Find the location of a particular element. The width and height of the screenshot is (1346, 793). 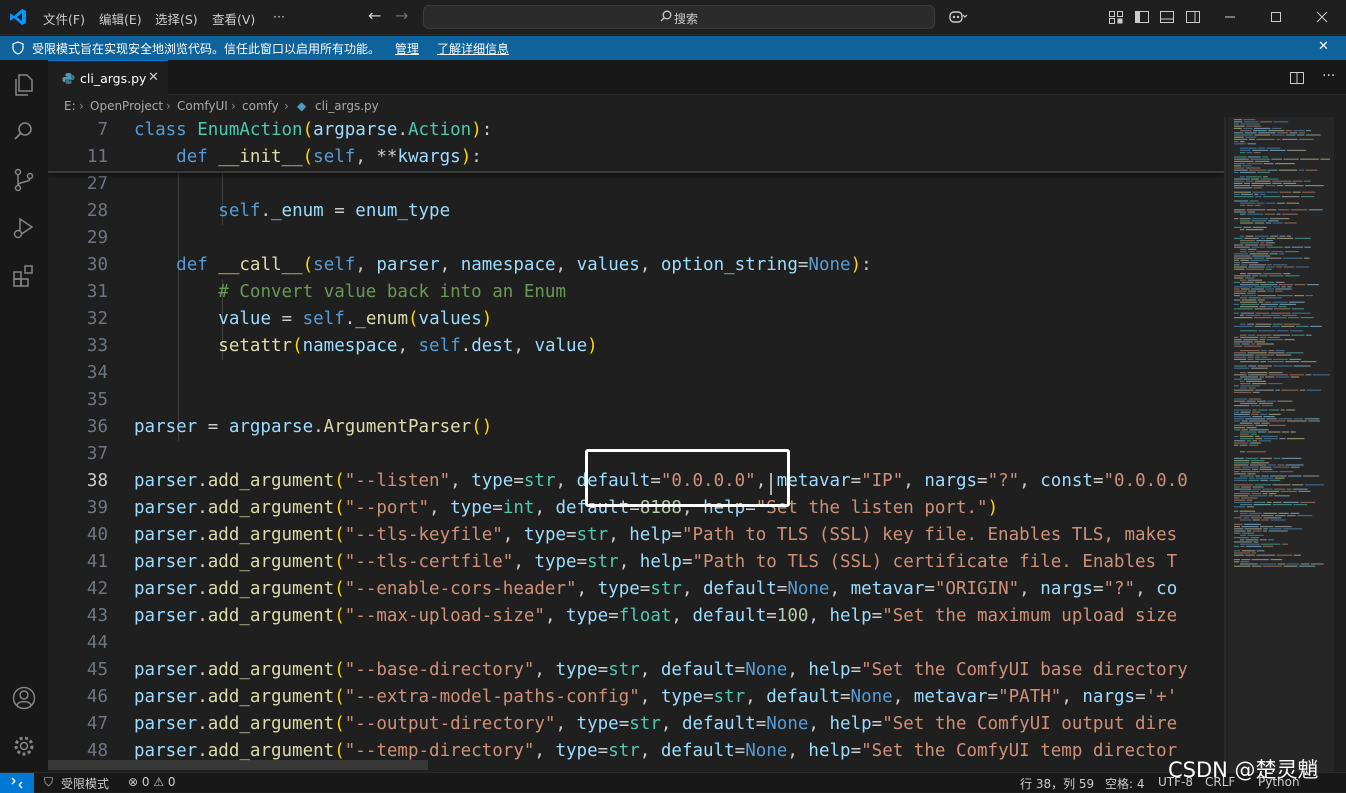

indentation-status: 空格: 4 is located at coordinates (1125, 783).